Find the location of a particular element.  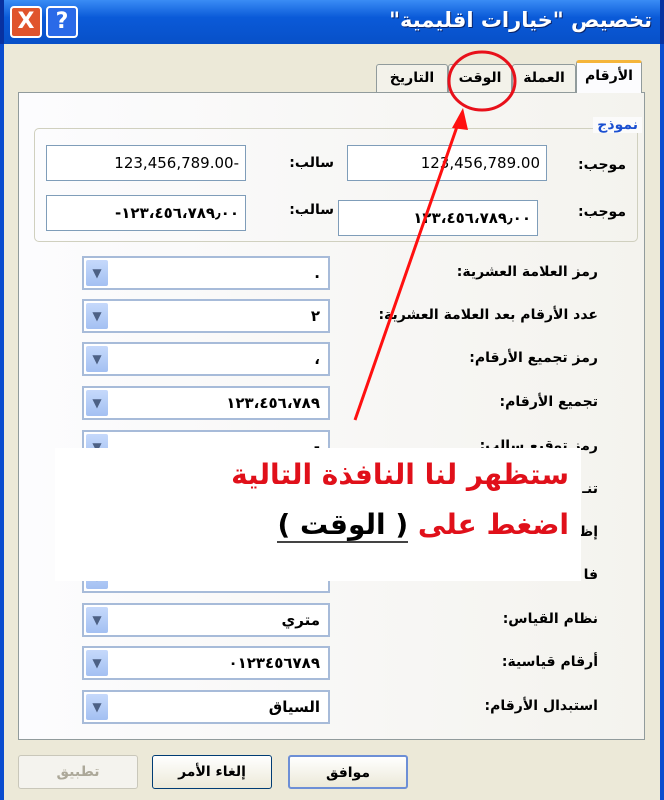

setting-dropdown: ▼ ٢ is located at coordinates (206, 316).